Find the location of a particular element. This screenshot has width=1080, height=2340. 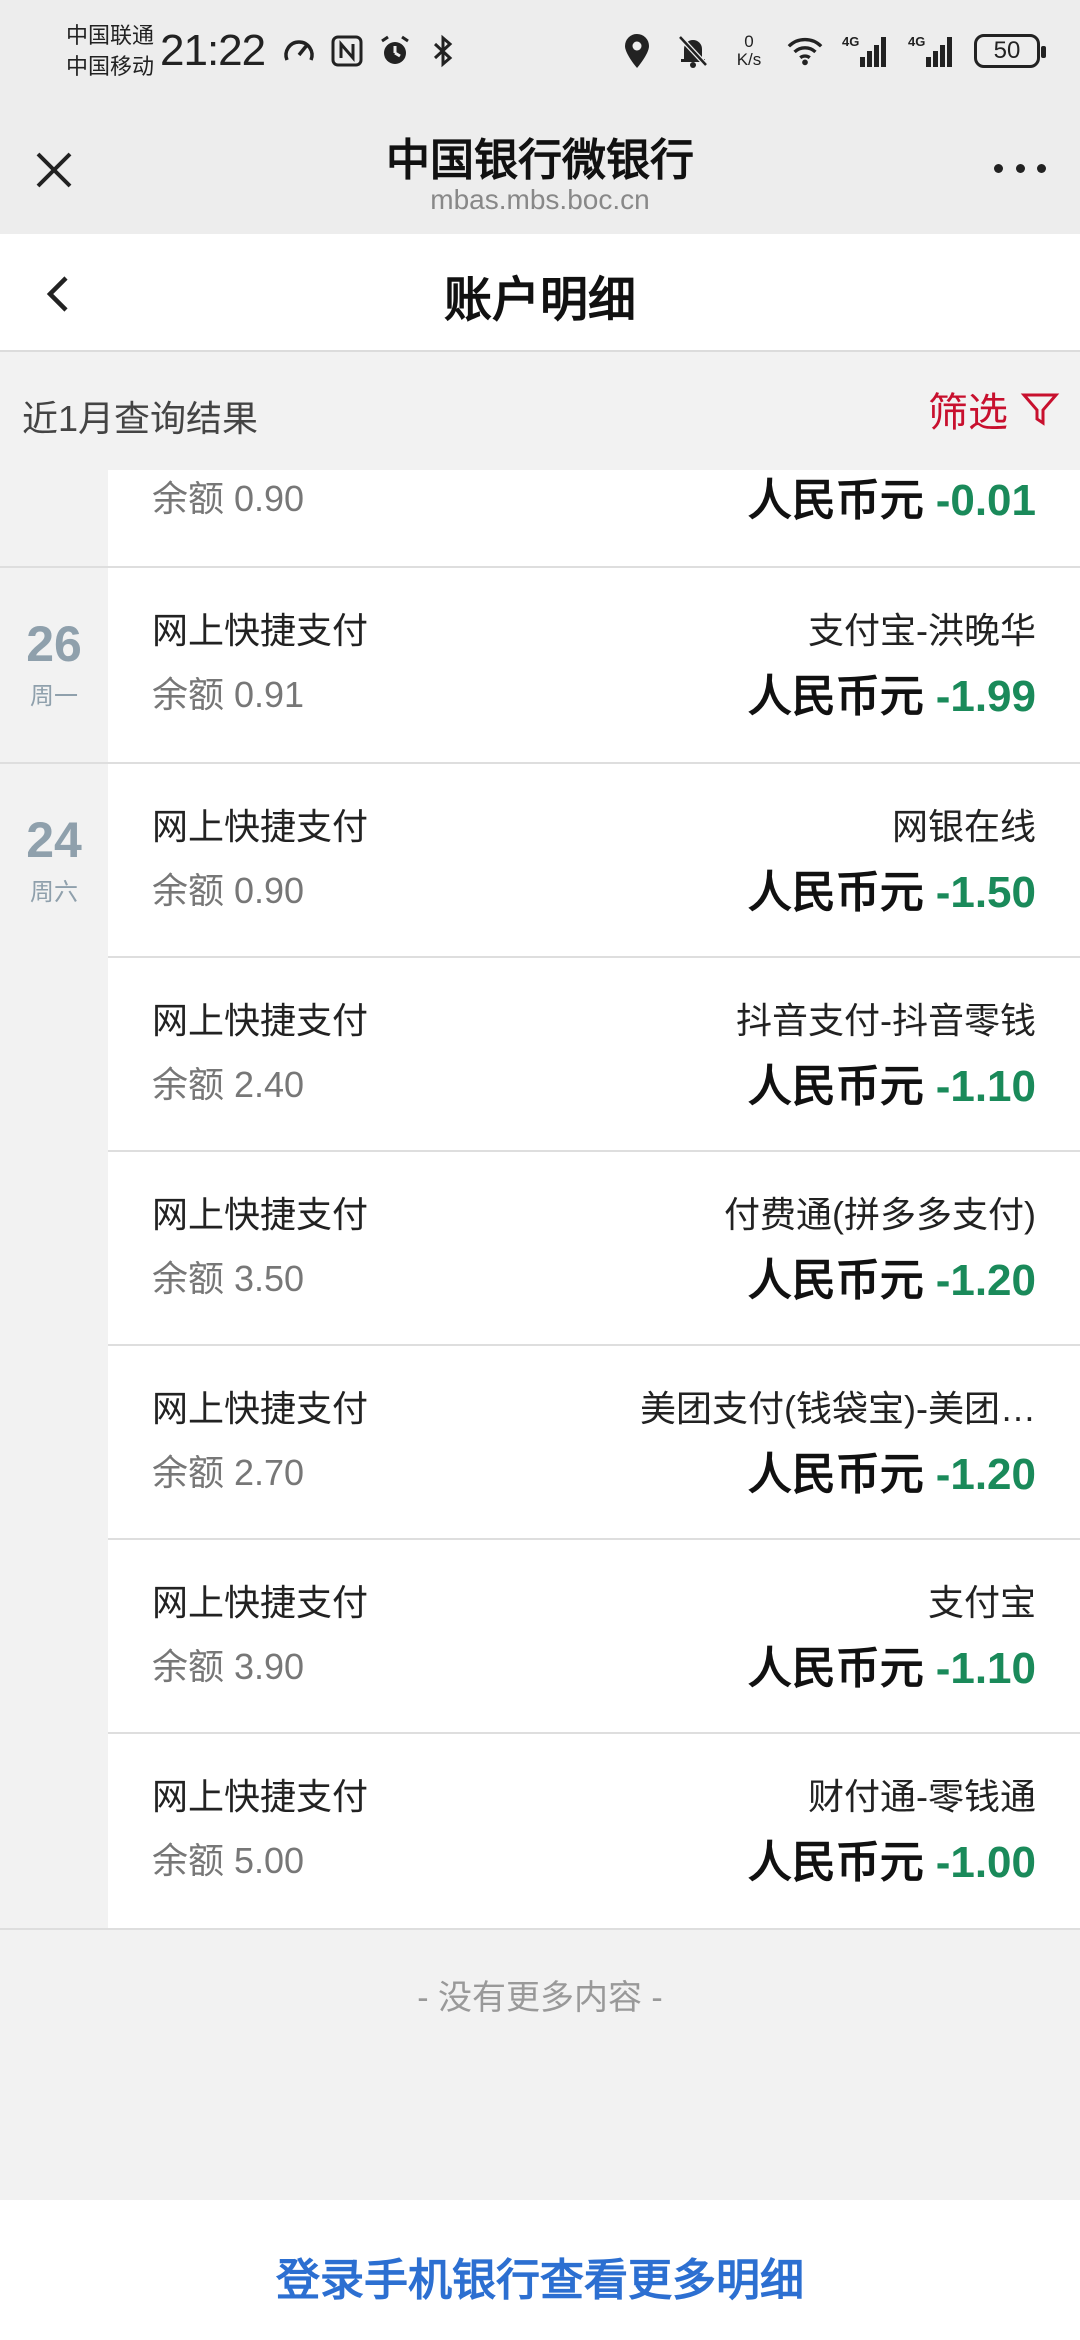

date-column: 24 周六 is located at coordinates (54, 1346).